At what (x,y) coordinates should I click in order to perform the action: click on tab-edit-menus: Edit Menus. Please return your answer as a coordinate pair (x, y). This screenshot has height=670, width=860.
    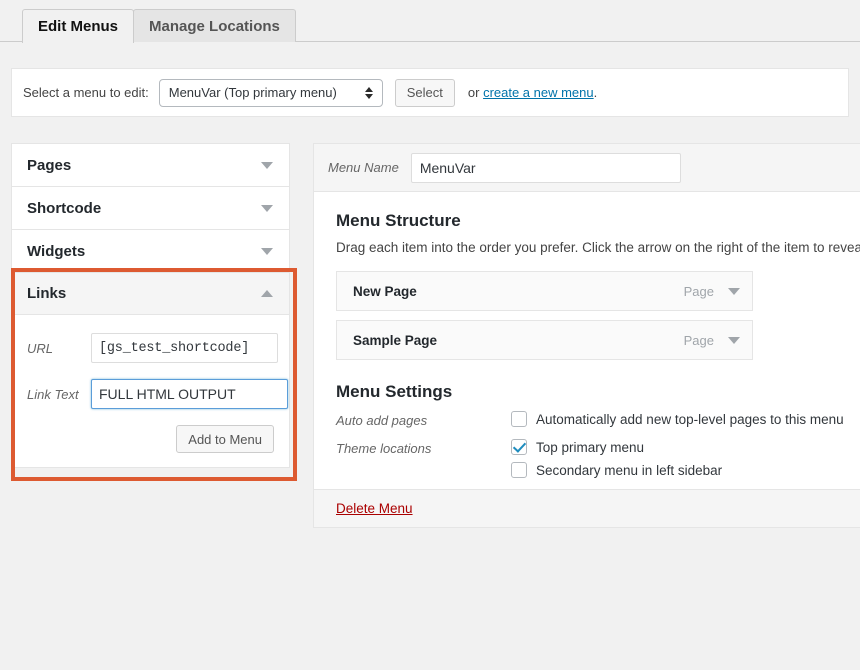
    Looking at the image, I should click on (78, 26).